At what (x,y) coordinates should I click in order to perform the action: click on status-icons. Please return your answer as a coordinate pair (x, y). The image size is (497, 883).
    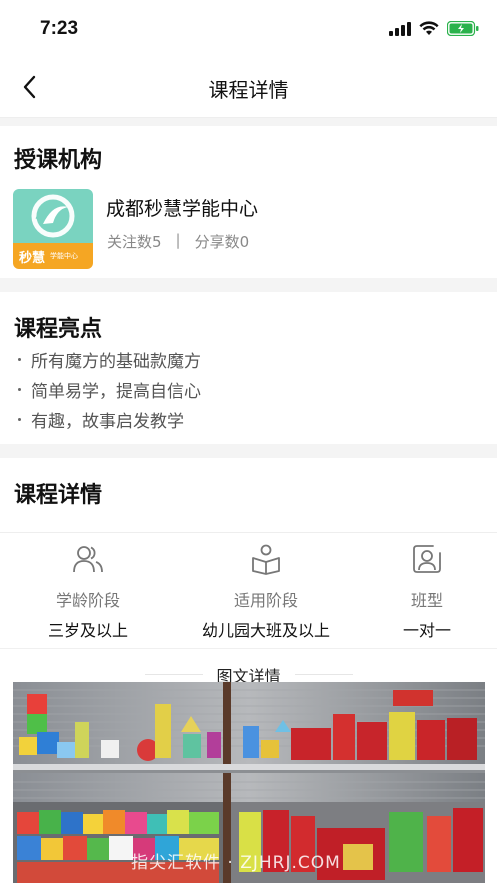
    Looking at the image, I should click on (434, 28).